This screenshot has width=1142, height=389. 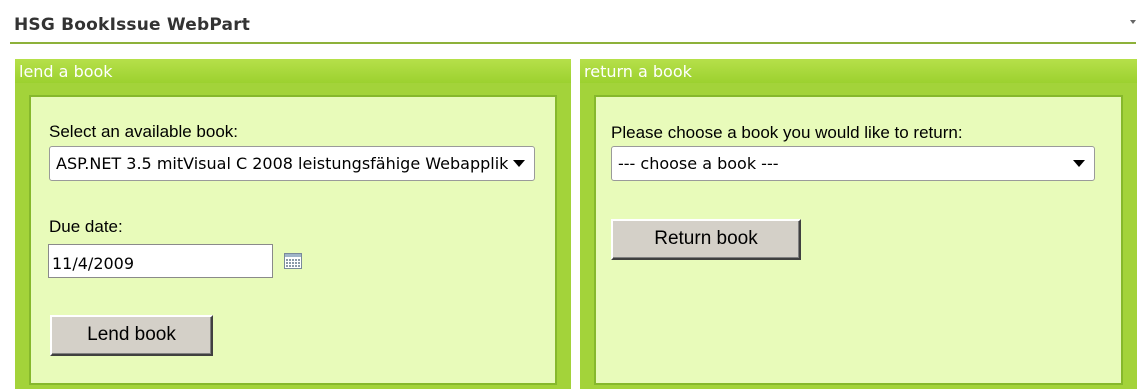 I want to click on webpart-title: HSG BookIssue WebPart, so click(x=132, y=25).